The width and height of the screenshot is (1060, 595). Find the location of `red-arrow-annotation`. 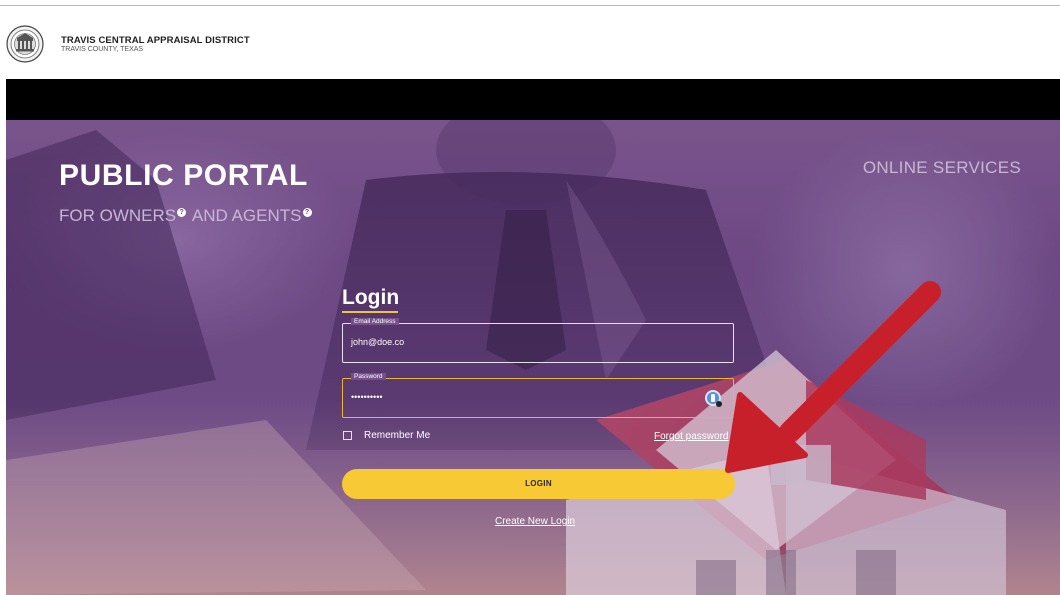

red-arrow-annotation is located at coordinates (833, 377).